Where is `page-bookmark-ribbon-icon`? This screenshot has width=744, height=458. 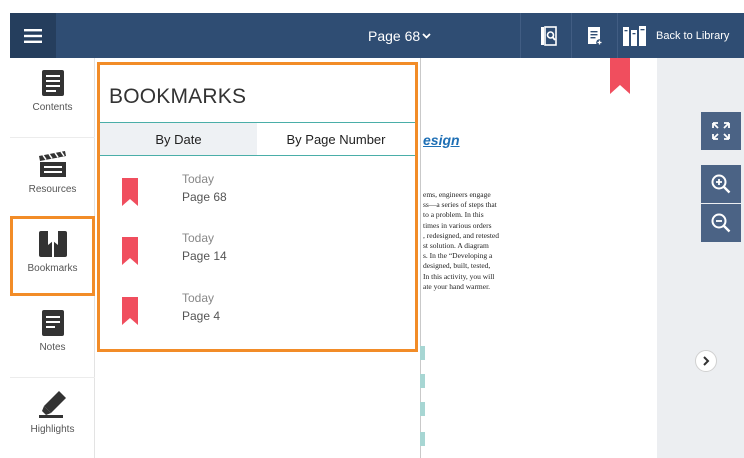
page-bookmark-ribbon-icon is located at coordinates (620, 76).